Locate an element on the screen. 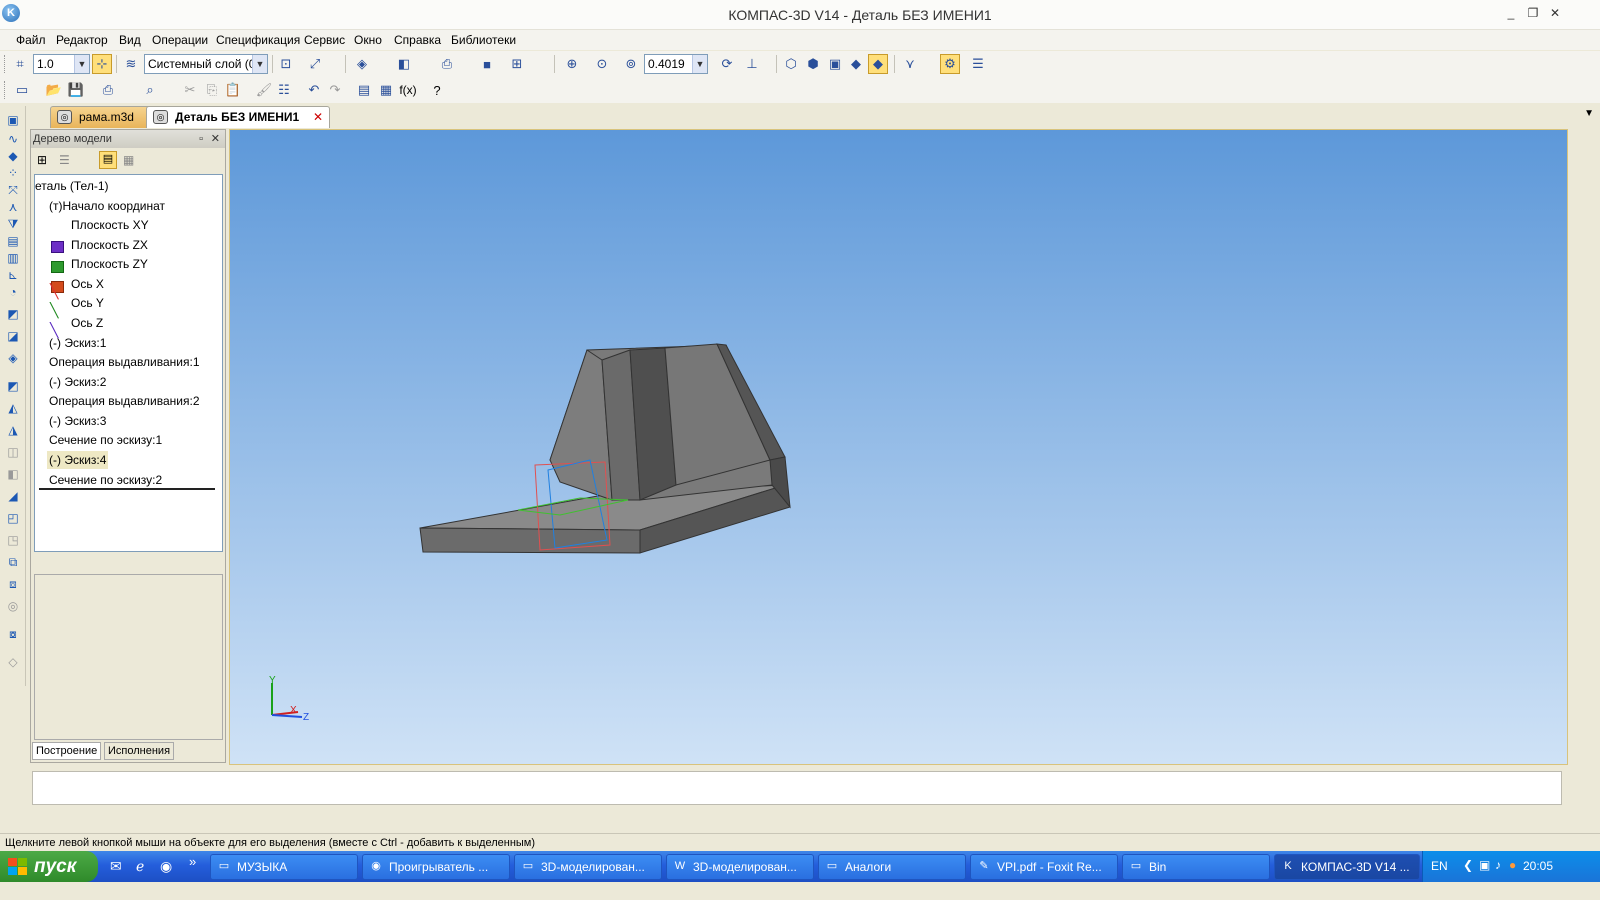  tray-app-icon: ● is located at coordinates (1512, 865).